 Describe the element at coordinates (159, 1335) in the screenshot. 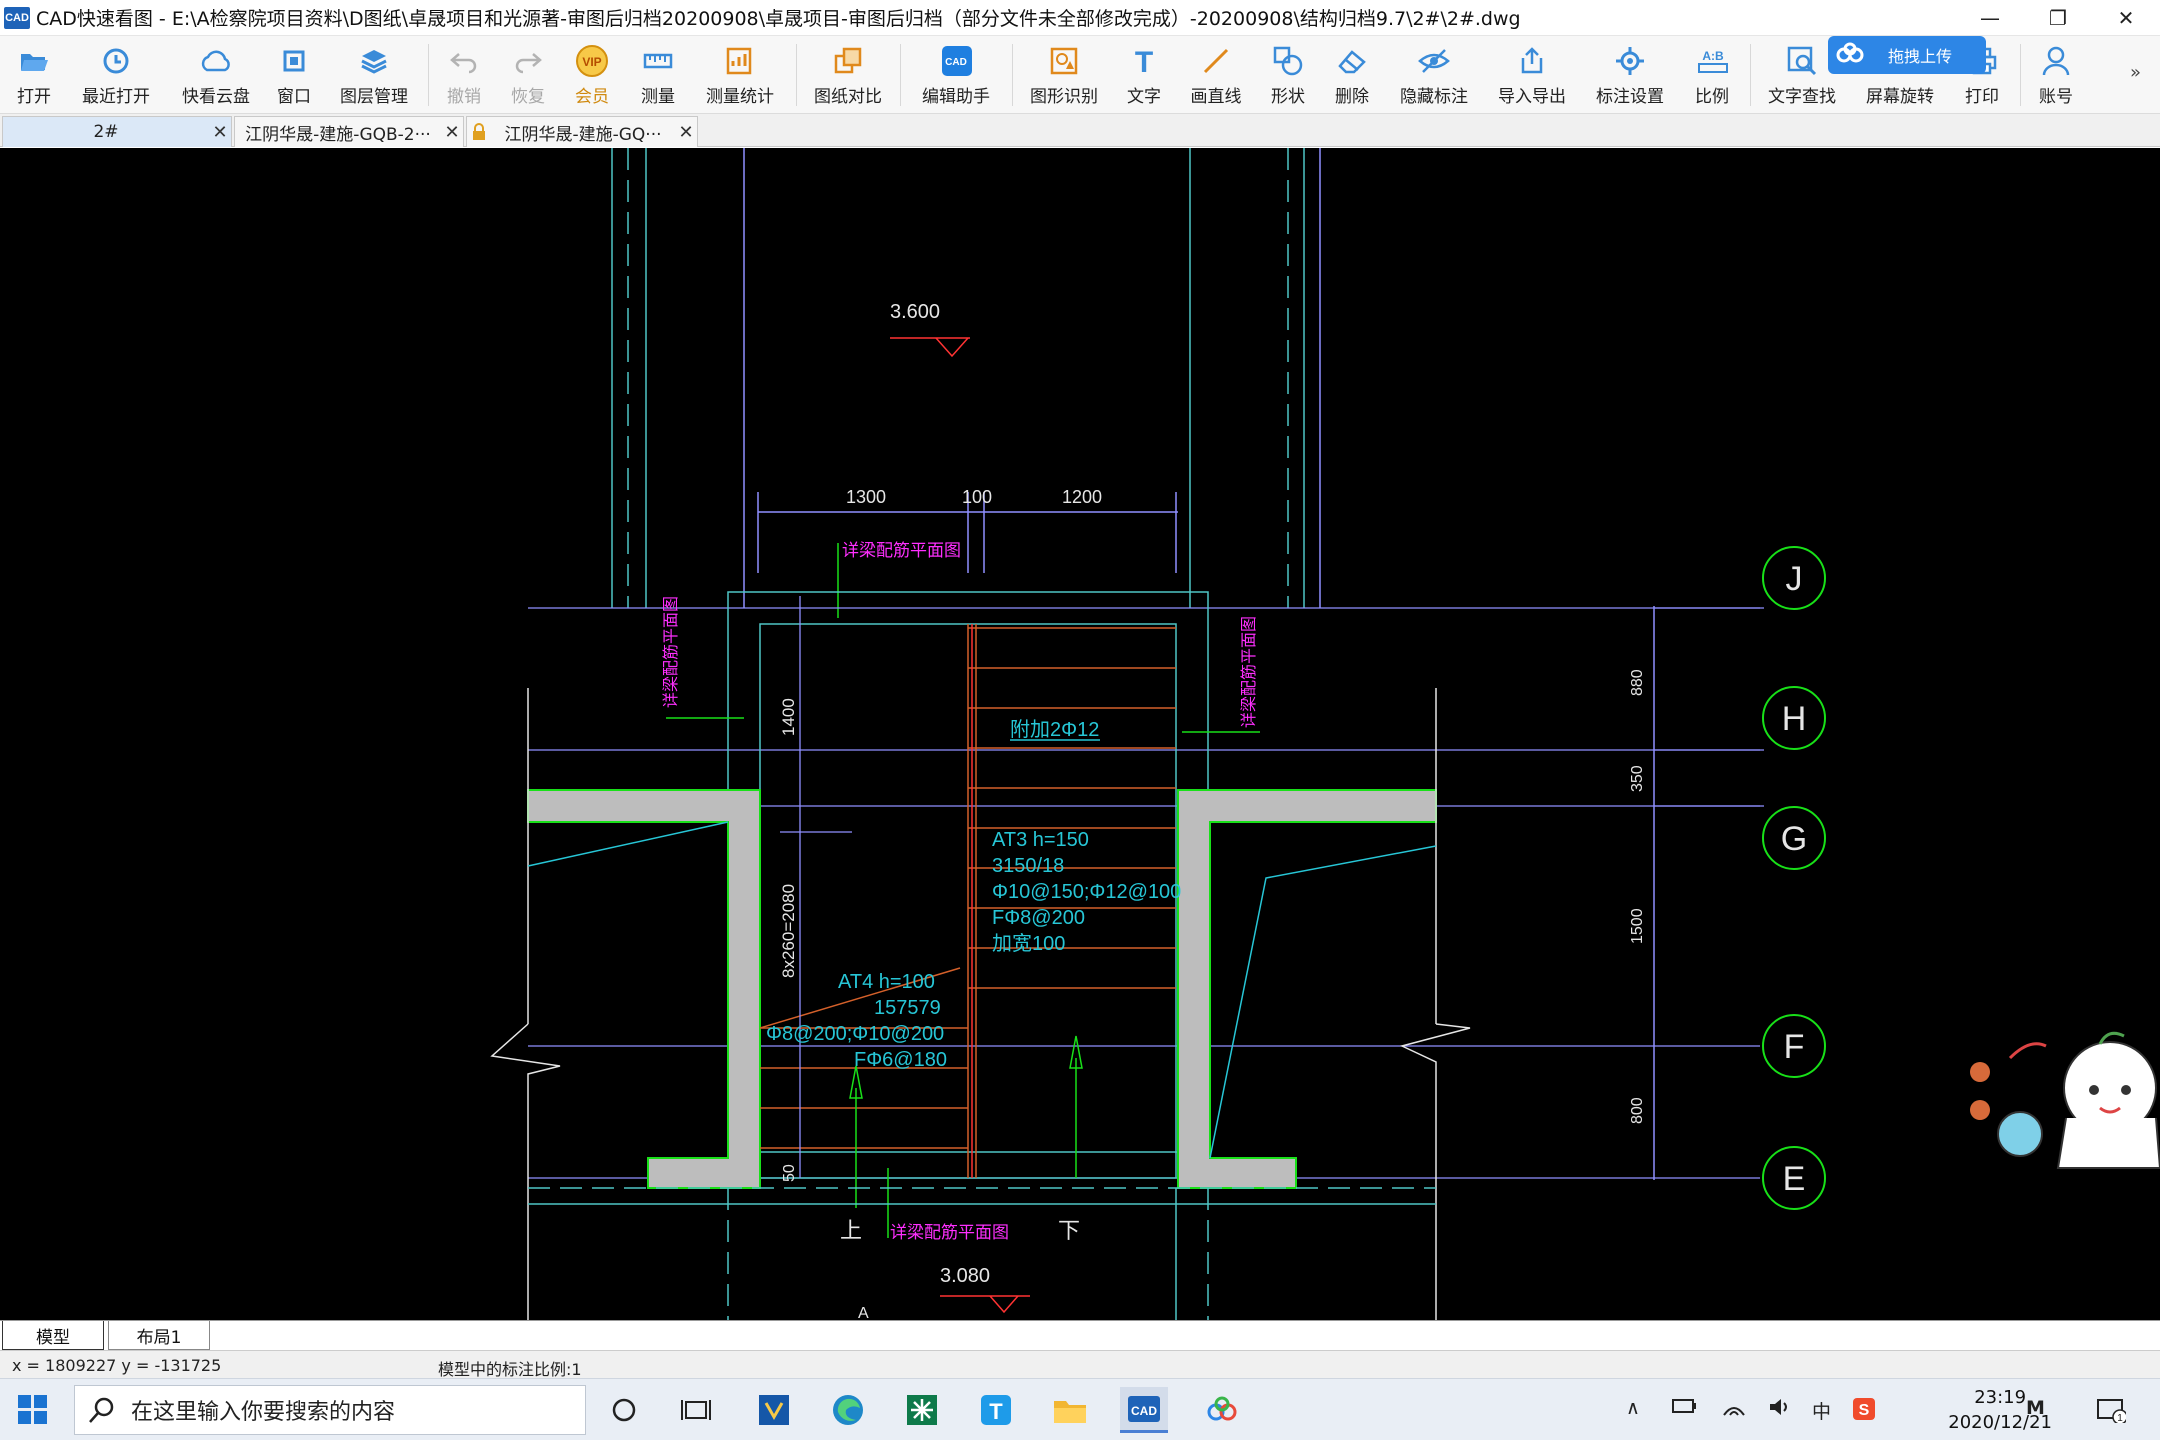

I see `tab-layout1: 布局1` at that location.